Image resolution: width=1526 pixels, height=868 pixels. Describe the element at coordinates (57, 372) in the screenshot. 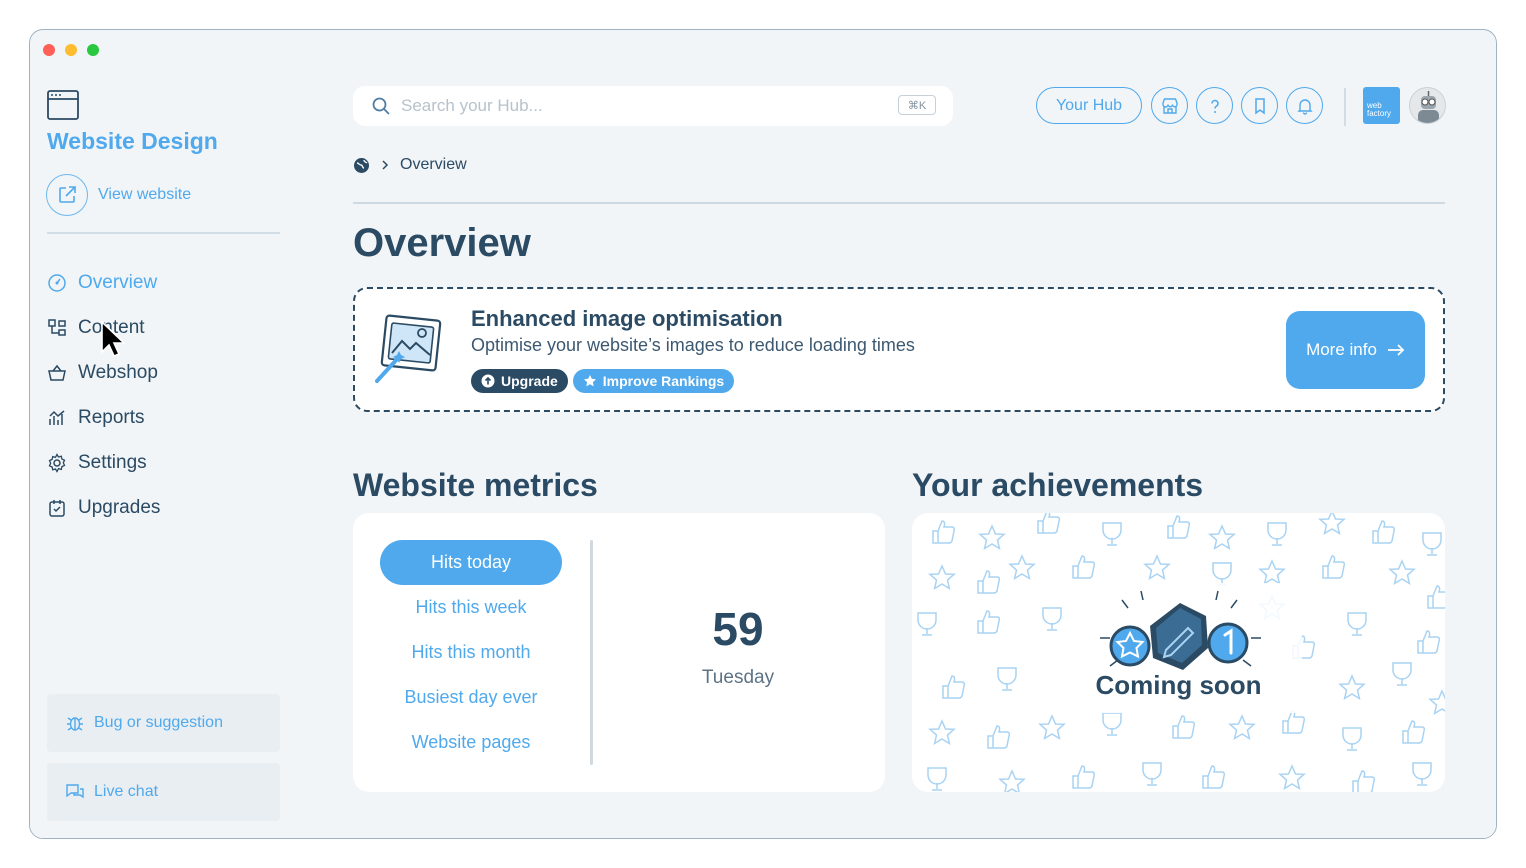

I see `basket-icon` at that location.